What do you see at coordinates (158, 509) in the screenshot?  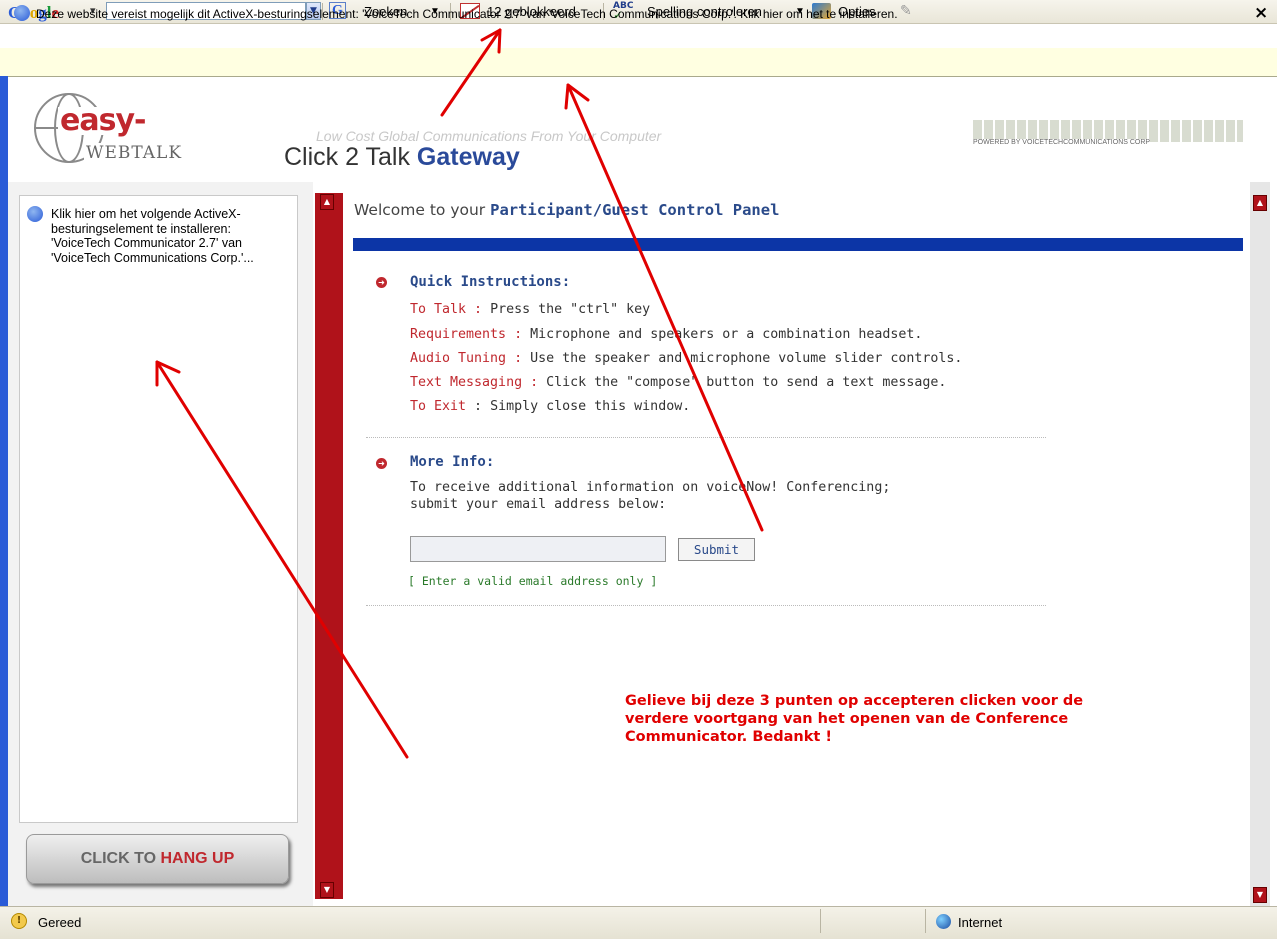 I see `activex-placeholder-box` at bounding box center [158, 509].